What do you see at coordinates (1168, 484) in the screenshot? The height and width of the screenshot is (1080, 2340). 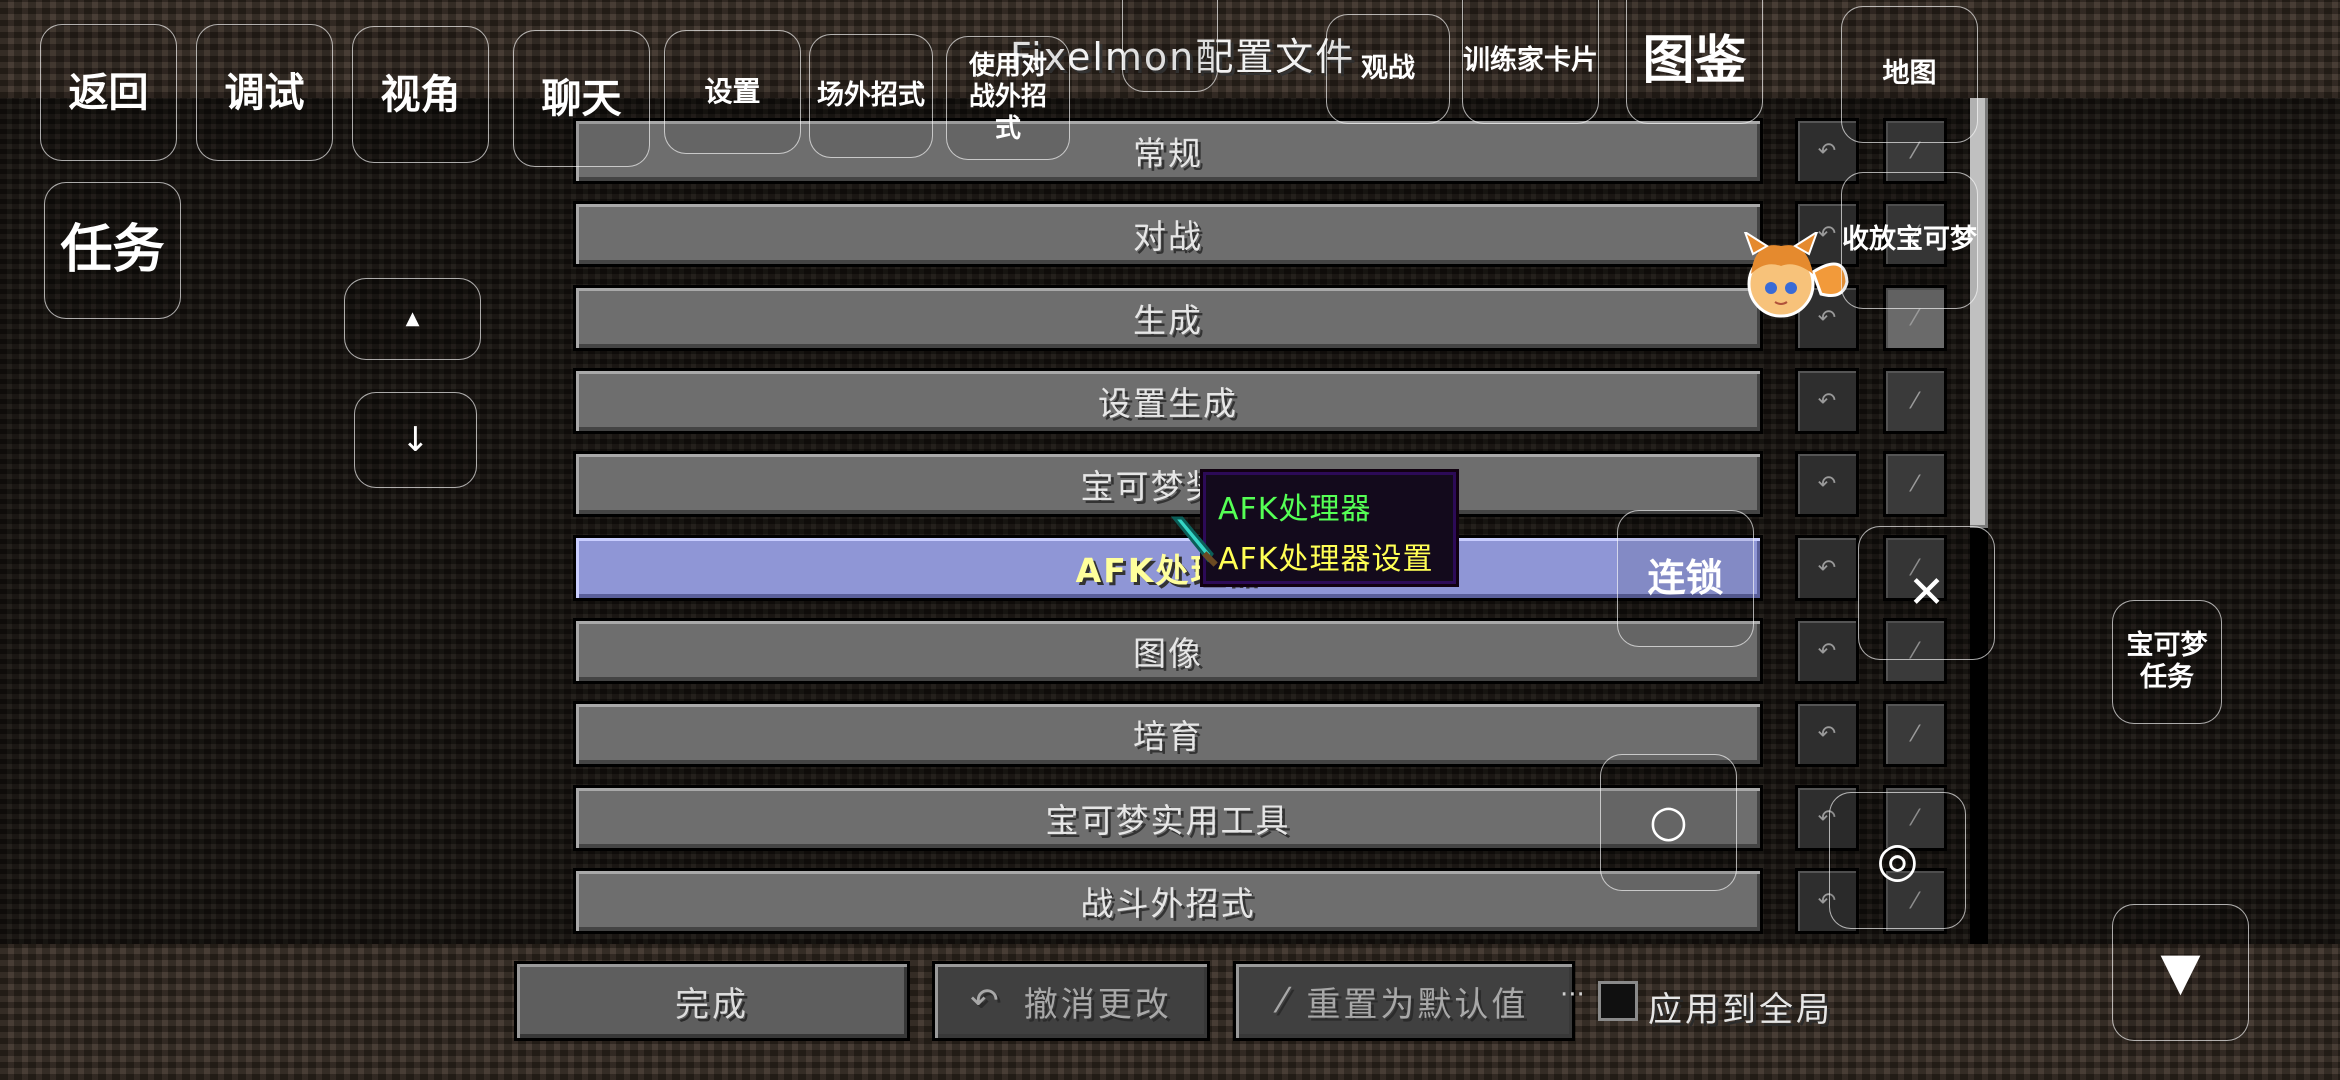 I see `config-row-pokemon-rewards: 宝可梦奖励` at bounding box center [1168, 484].